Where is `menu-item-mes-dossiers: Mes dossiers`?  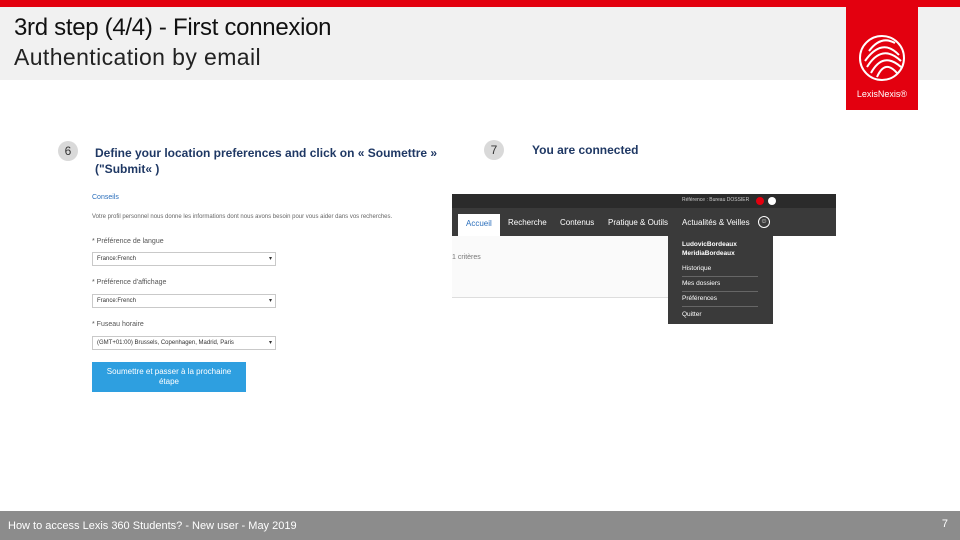
menu-item-mes-dossiers: Mes dossiers is located at coordinates (701, 283).